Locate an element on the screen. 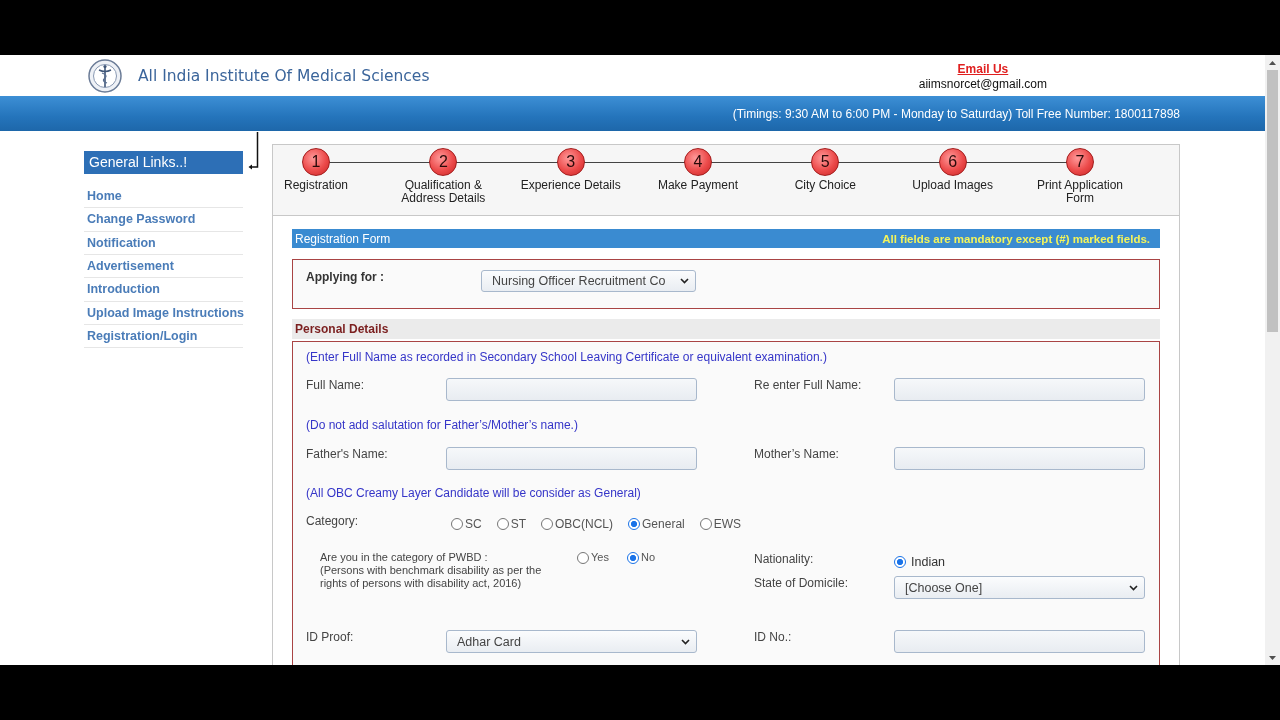 The height and width of the screenshot is (720, 1280). field-label: Category: is located at coordinates (333, 521).